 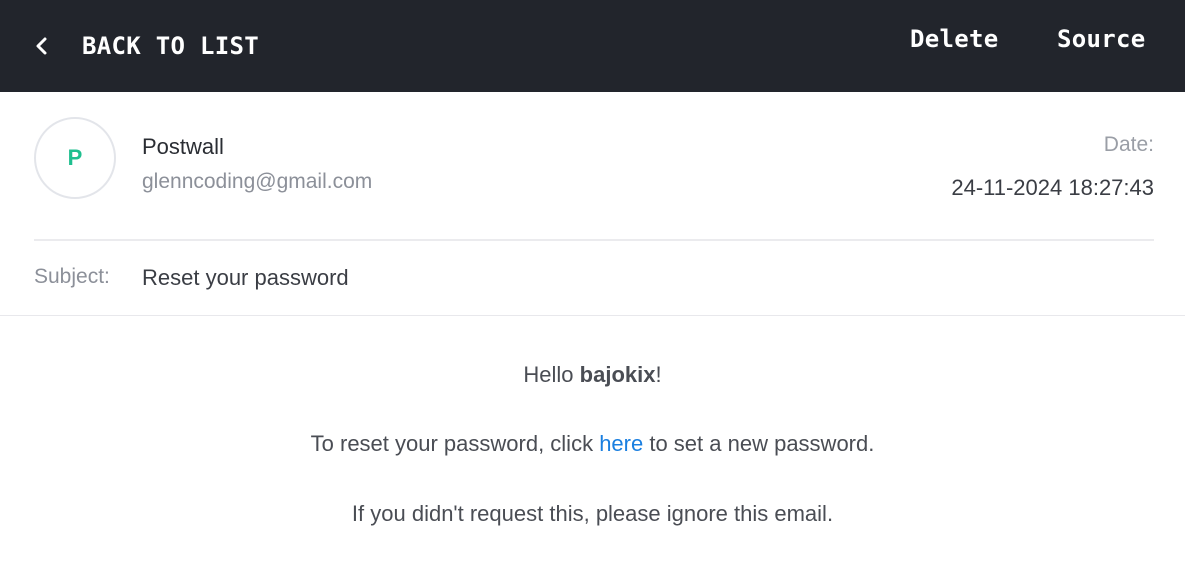 What do you see at coordinates (170, 46) in the screenshot?
I see `back-to-list-label: BACK TO LIST` at bounding box center [170, 46].